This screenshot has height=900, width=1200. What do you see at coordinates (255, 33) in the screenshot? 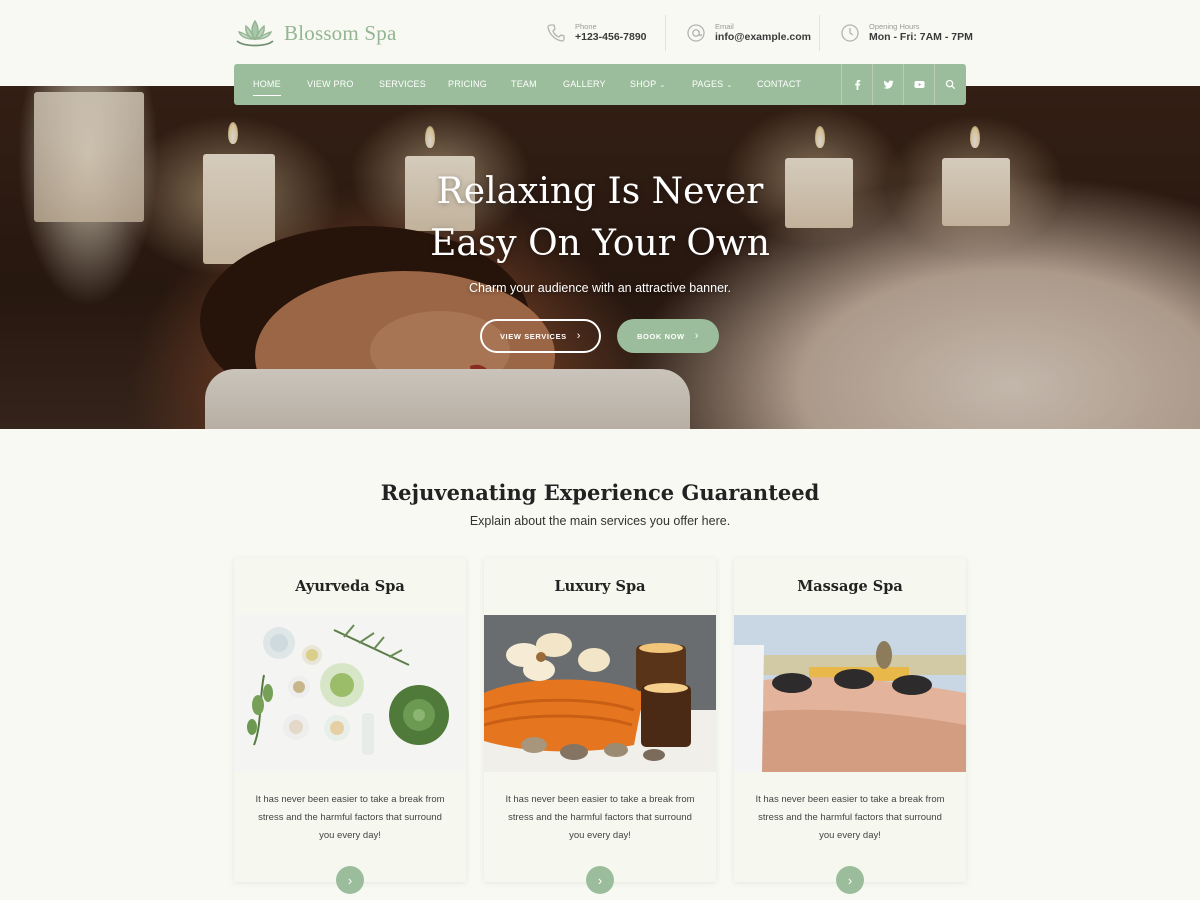
I see `lotus-logo-icon` at bounding box center [255, 33].